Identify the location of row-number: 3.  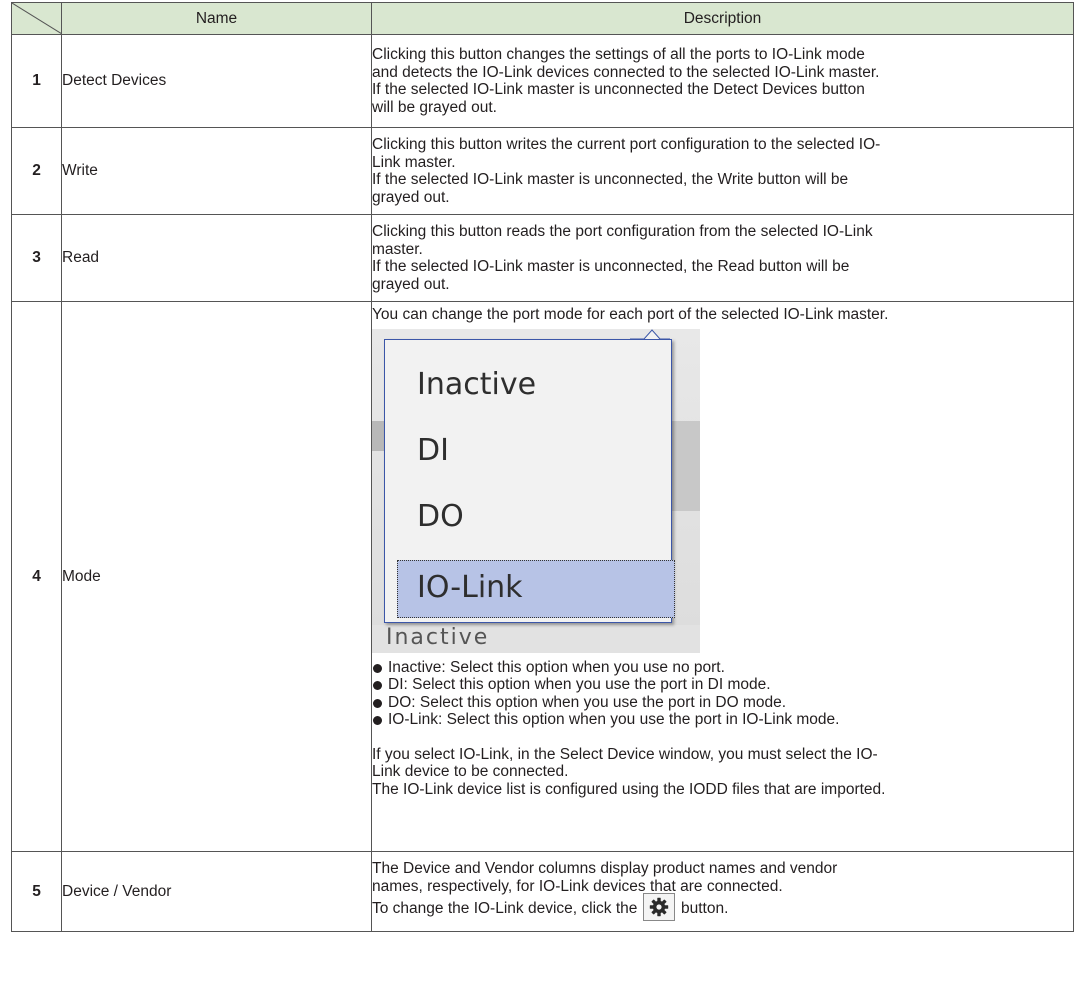
(36, 258).